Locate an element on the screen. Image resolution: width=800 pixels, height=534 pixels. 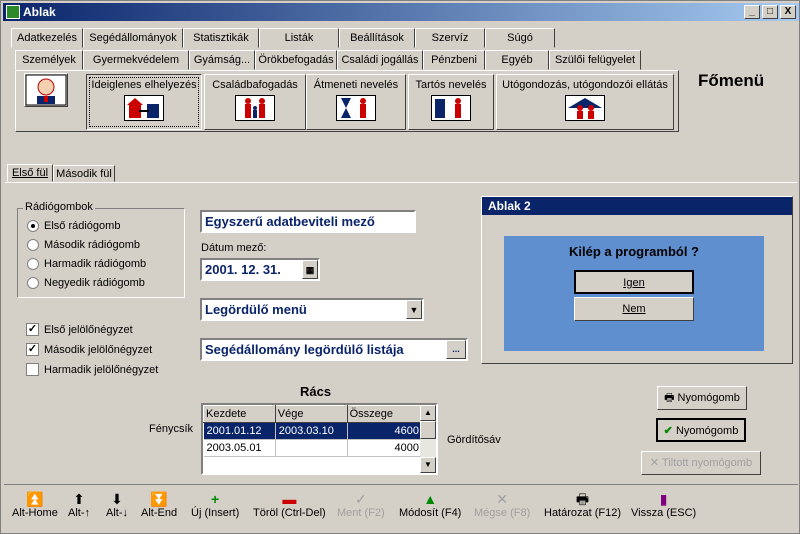
cell: 2003.05.01 is located at coordinates (239, 448).